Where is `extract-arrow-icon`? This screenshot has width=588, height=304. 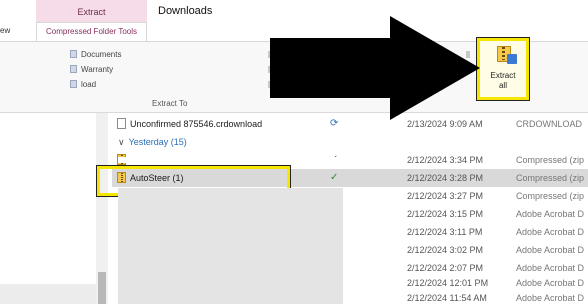
extract-arrow-icon is located at coordinates (512, 59).